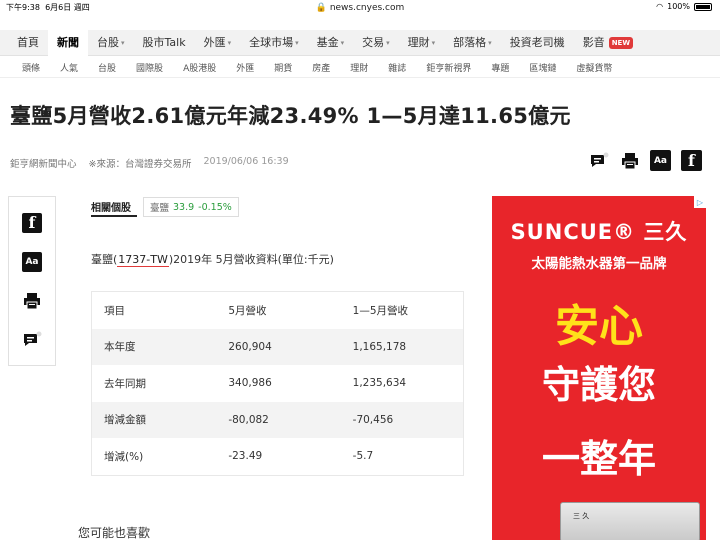  I want to click on article-intro: 臺鹽(1737-TW)2019年 5月營收資料(單位:千元), so click(212, 260).